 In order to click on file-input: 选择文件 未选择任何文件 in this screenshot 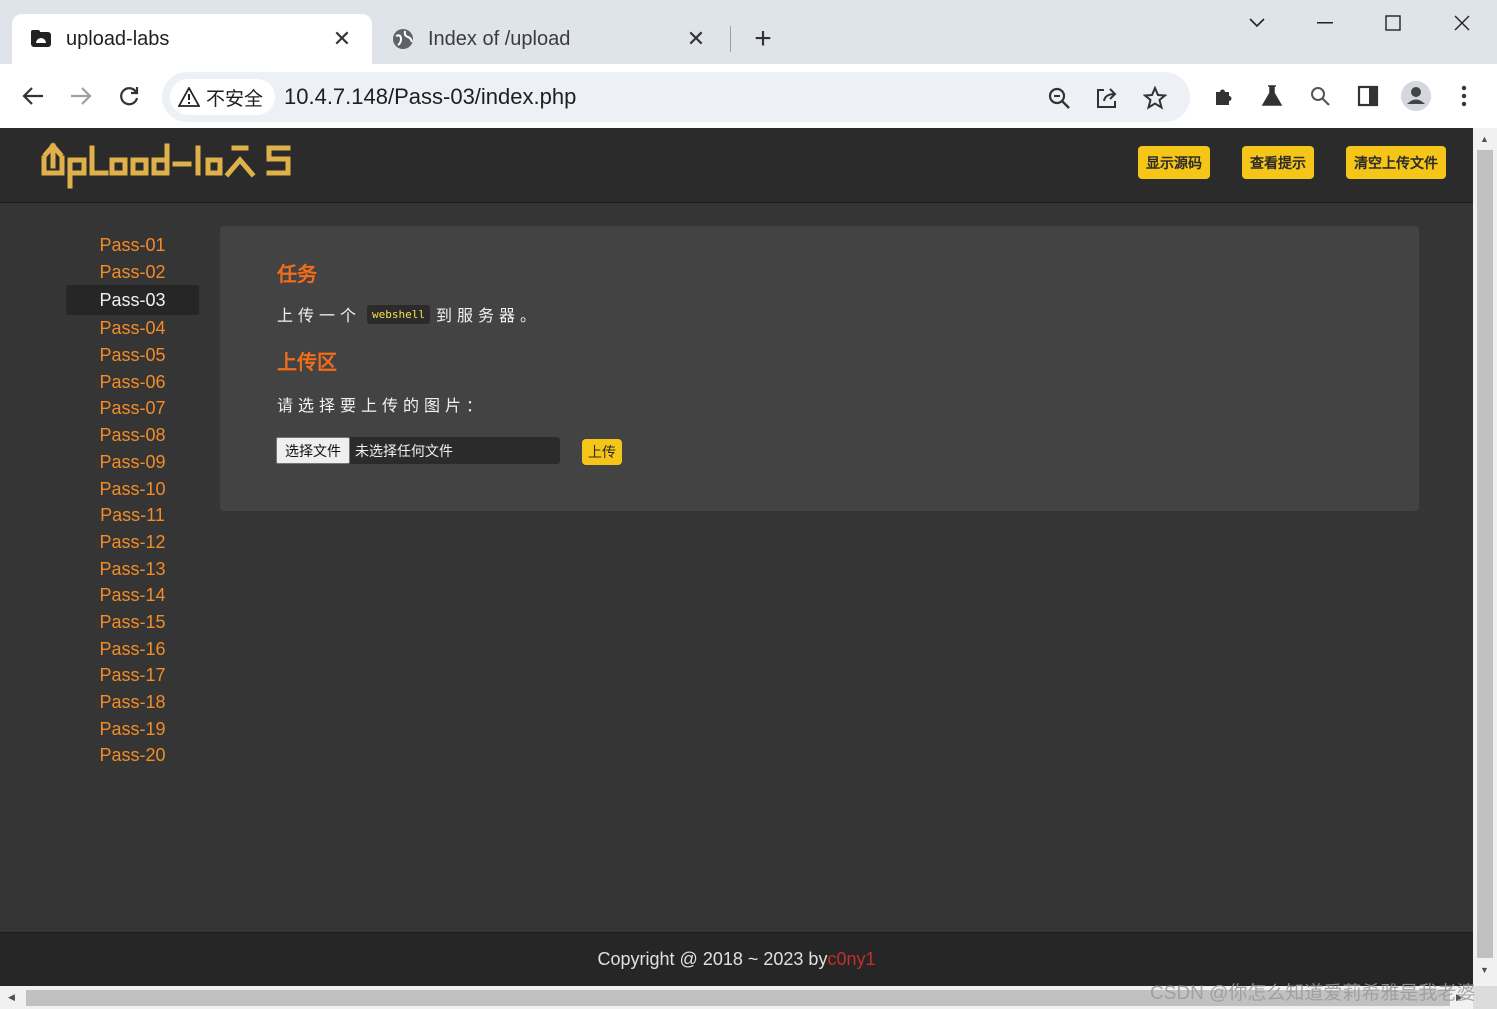, I will do `click(418, 450)`.